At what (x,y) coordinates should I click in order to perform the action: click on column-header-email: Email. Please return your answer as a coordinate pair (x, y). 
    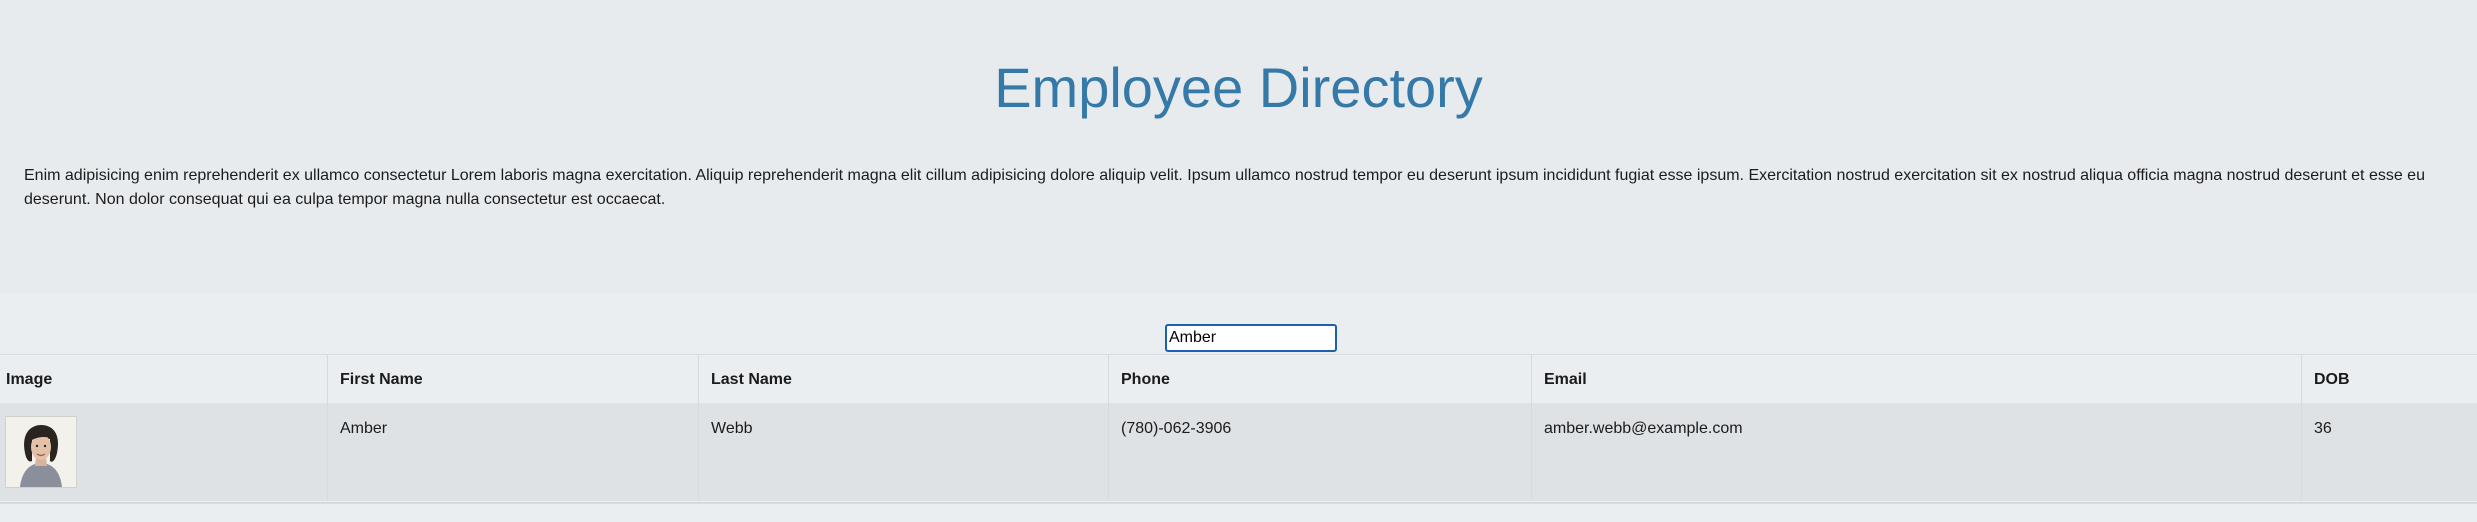
    Looking at the image, I should click on (1917, 379).